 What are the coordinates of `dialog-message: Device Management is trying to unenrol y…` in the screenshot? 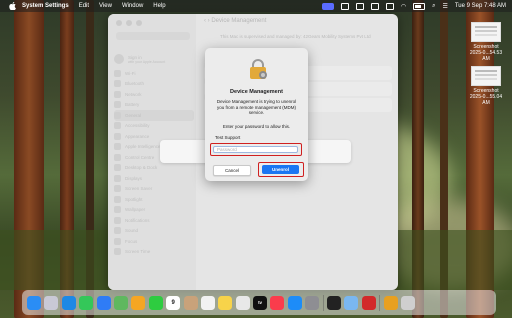 It's located at (256, 107).